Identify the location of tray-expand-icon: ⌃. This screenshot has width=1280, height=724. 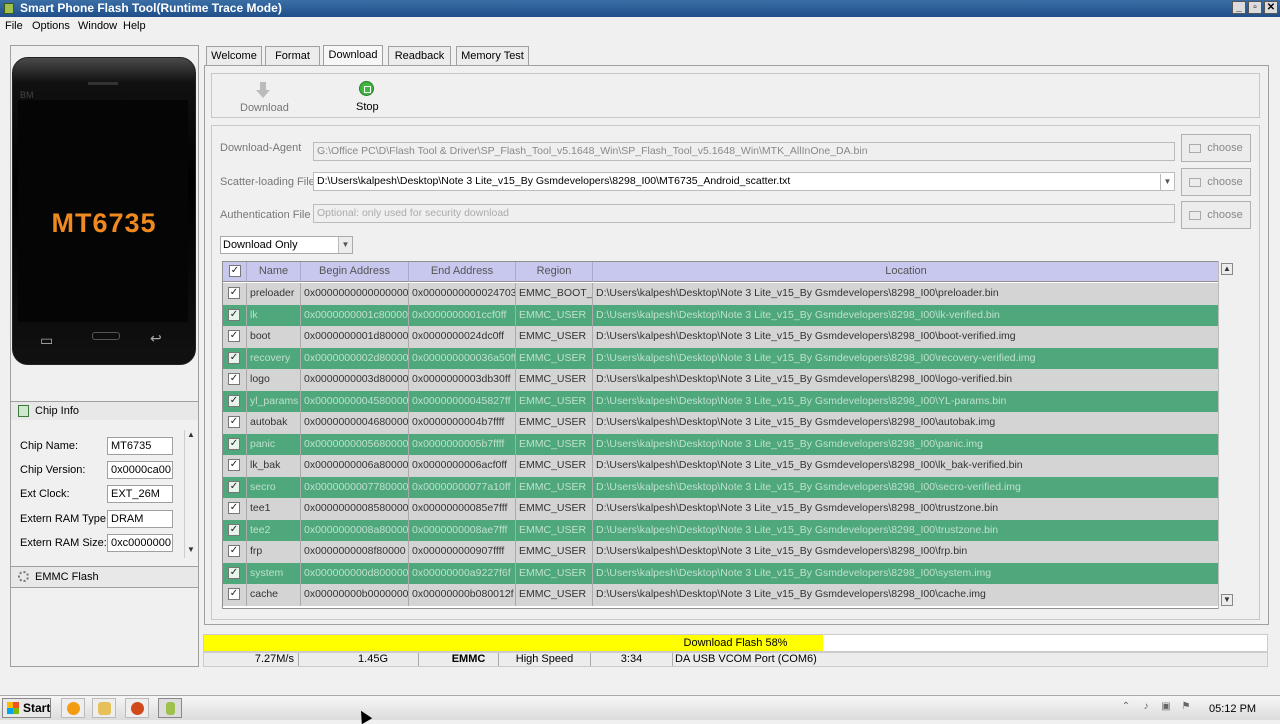
(1126, 707).